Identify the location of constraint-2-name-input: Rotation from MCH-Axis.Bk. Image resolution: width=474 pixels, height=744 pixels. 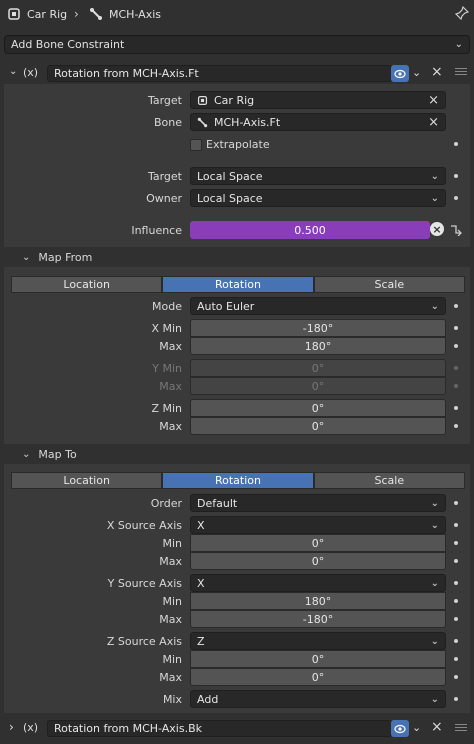
(219, 728).